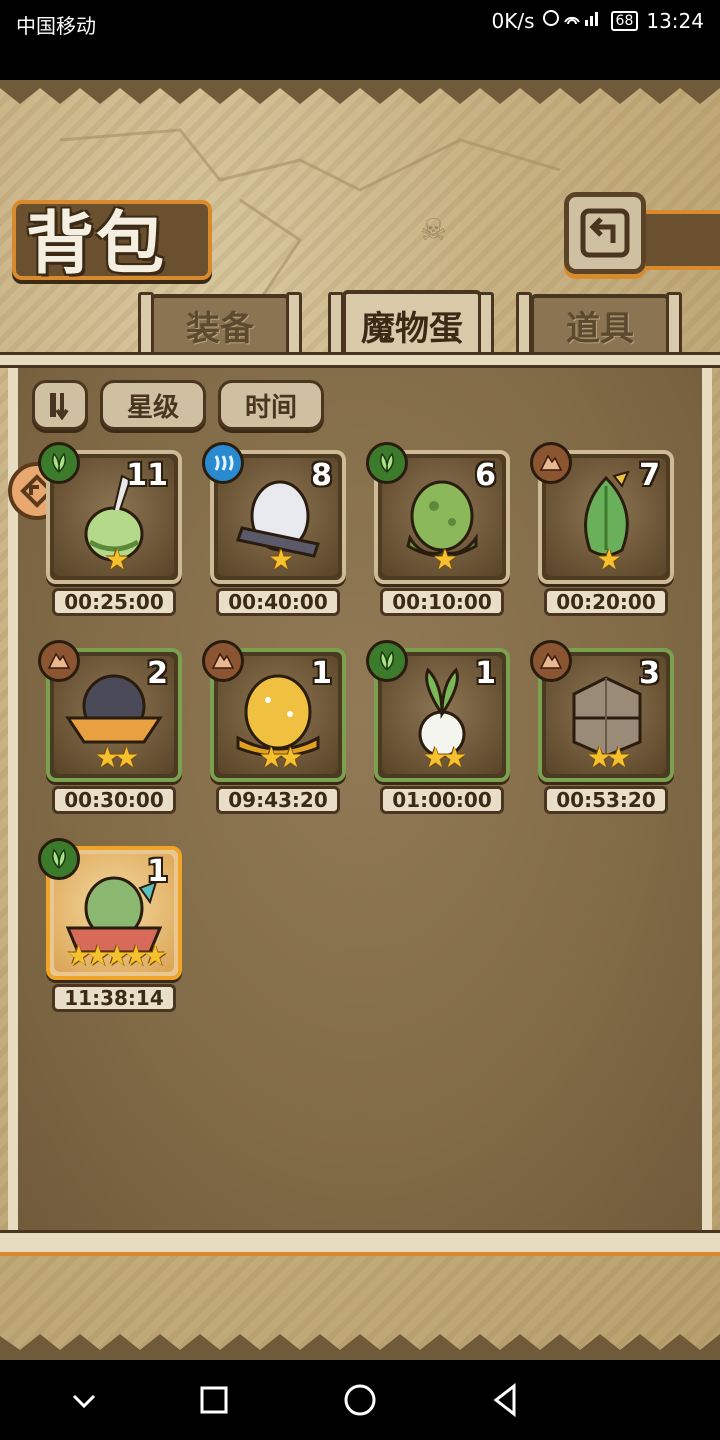  I want to click on hatch-timer: 00:25:00, so click(114, 602).